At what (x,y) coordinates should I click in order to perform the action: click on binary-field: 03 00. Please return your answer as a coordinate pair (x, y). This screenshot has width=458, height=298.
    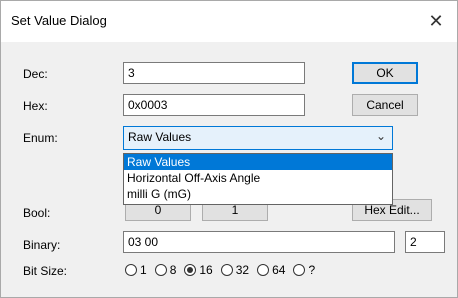
    Looking at the image, I should click on (259, 242).